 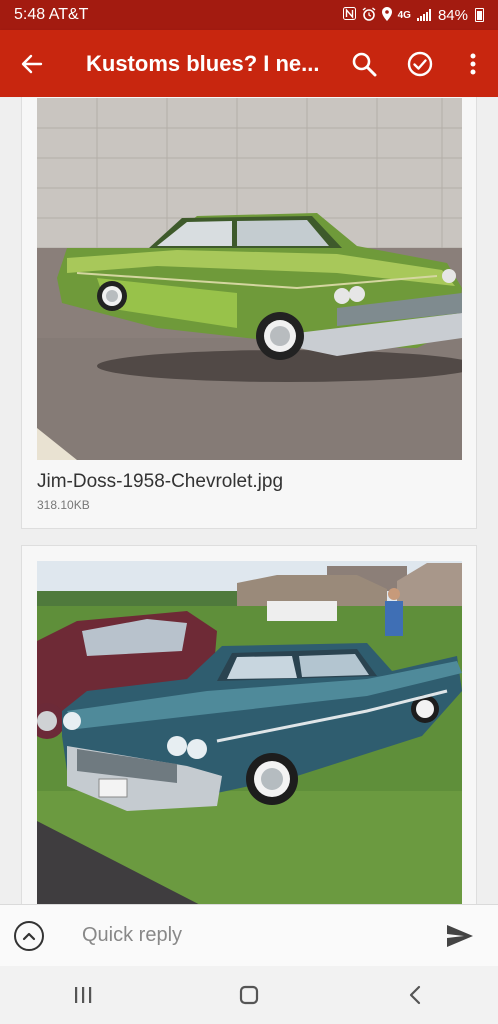 I want to click on check-circle-icon, so click(x=420, y=63).